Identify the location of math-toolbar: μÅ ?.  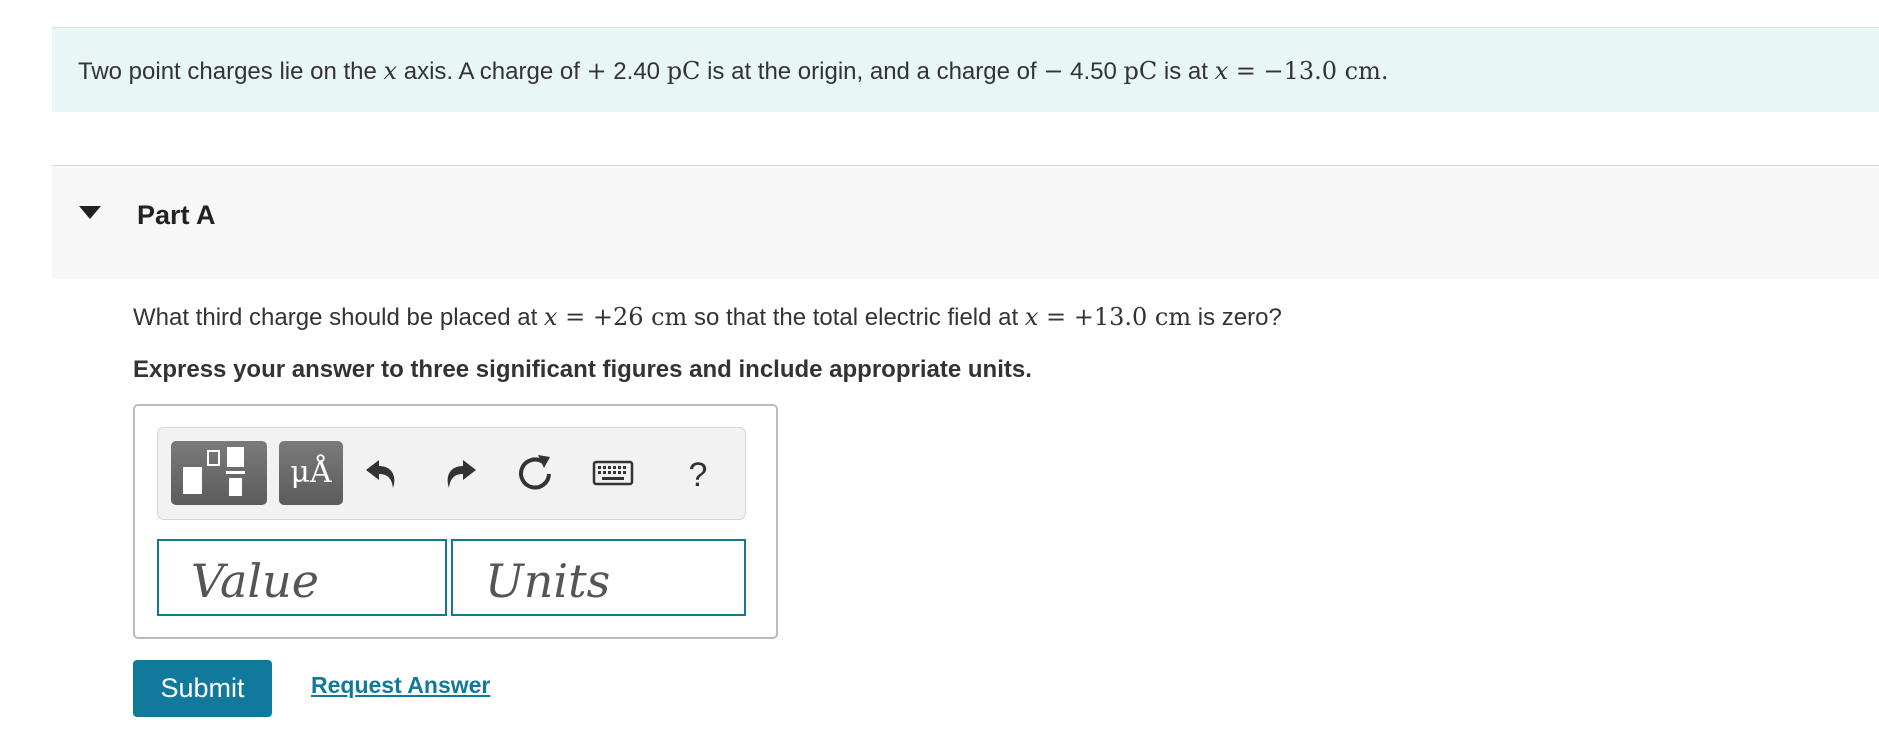
(451, 473).